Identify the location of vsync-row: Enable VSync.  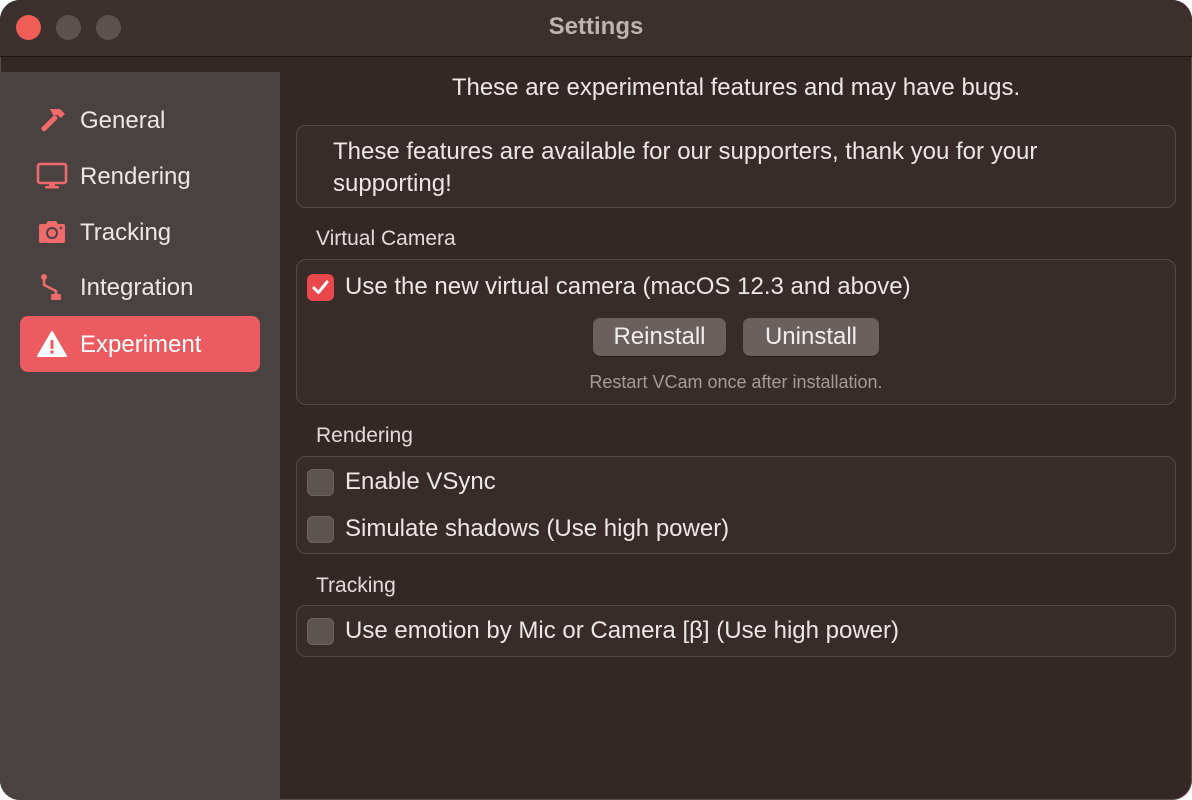
(401, 482).